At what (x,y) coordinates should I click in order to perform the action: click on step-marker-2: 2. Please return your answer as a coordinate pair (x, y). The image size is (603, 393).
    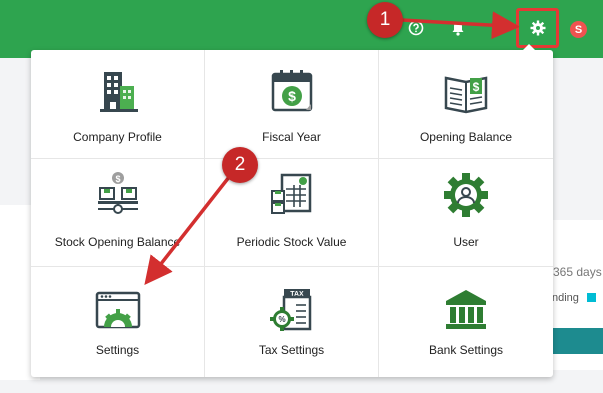
    Looking at the image, I should click on (240, 165).